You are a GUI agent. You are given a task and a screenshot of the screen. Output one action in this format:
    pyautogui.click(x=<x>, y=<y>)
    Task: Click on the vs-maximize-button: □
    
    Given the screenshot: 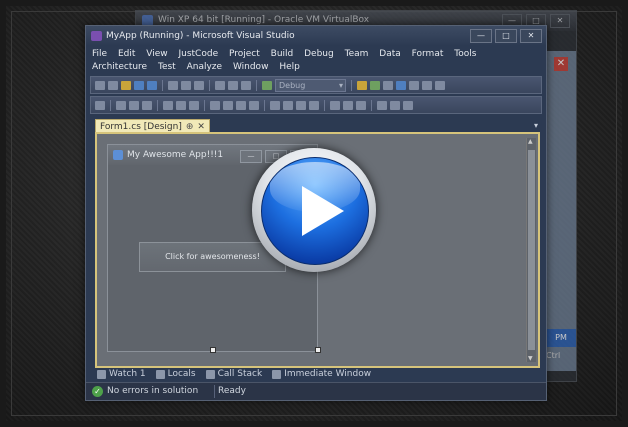 What is the action you would take?
    pyautogui.click(x=506, y=36)
    